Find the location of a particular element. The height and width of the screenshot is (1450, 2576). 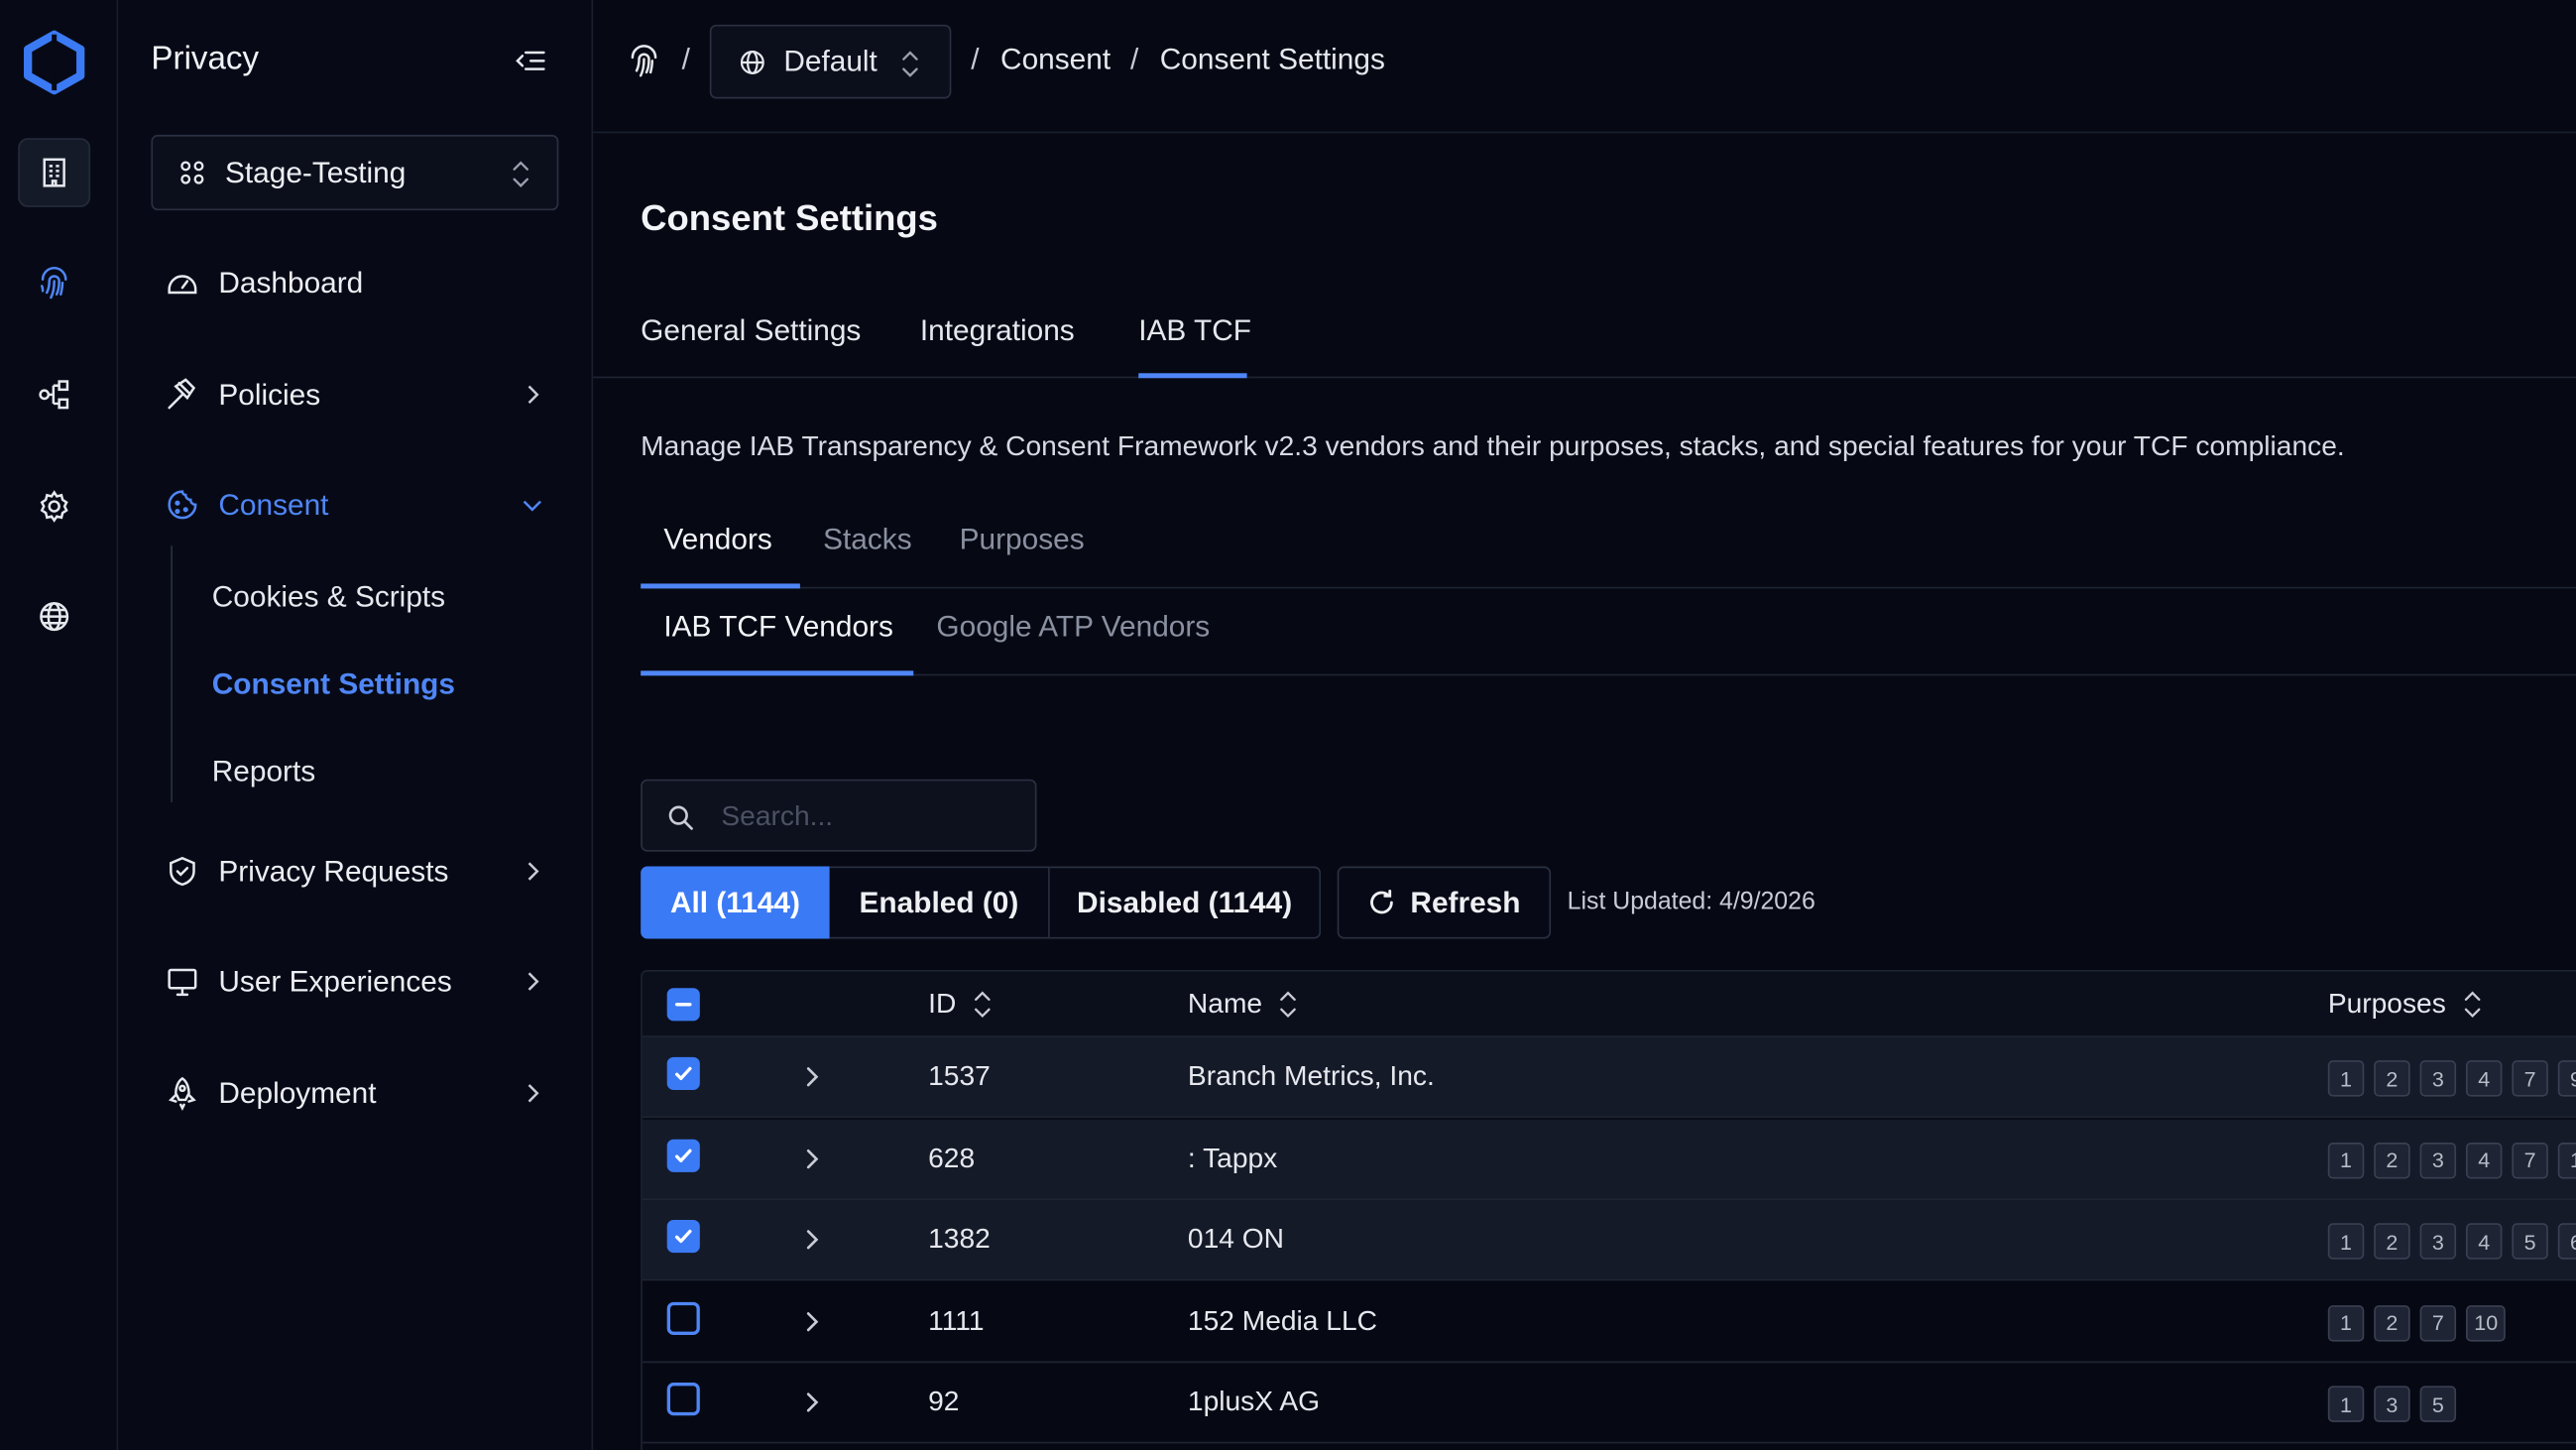

tab-general-settings: General Settings is located at coordinates (751, 331).